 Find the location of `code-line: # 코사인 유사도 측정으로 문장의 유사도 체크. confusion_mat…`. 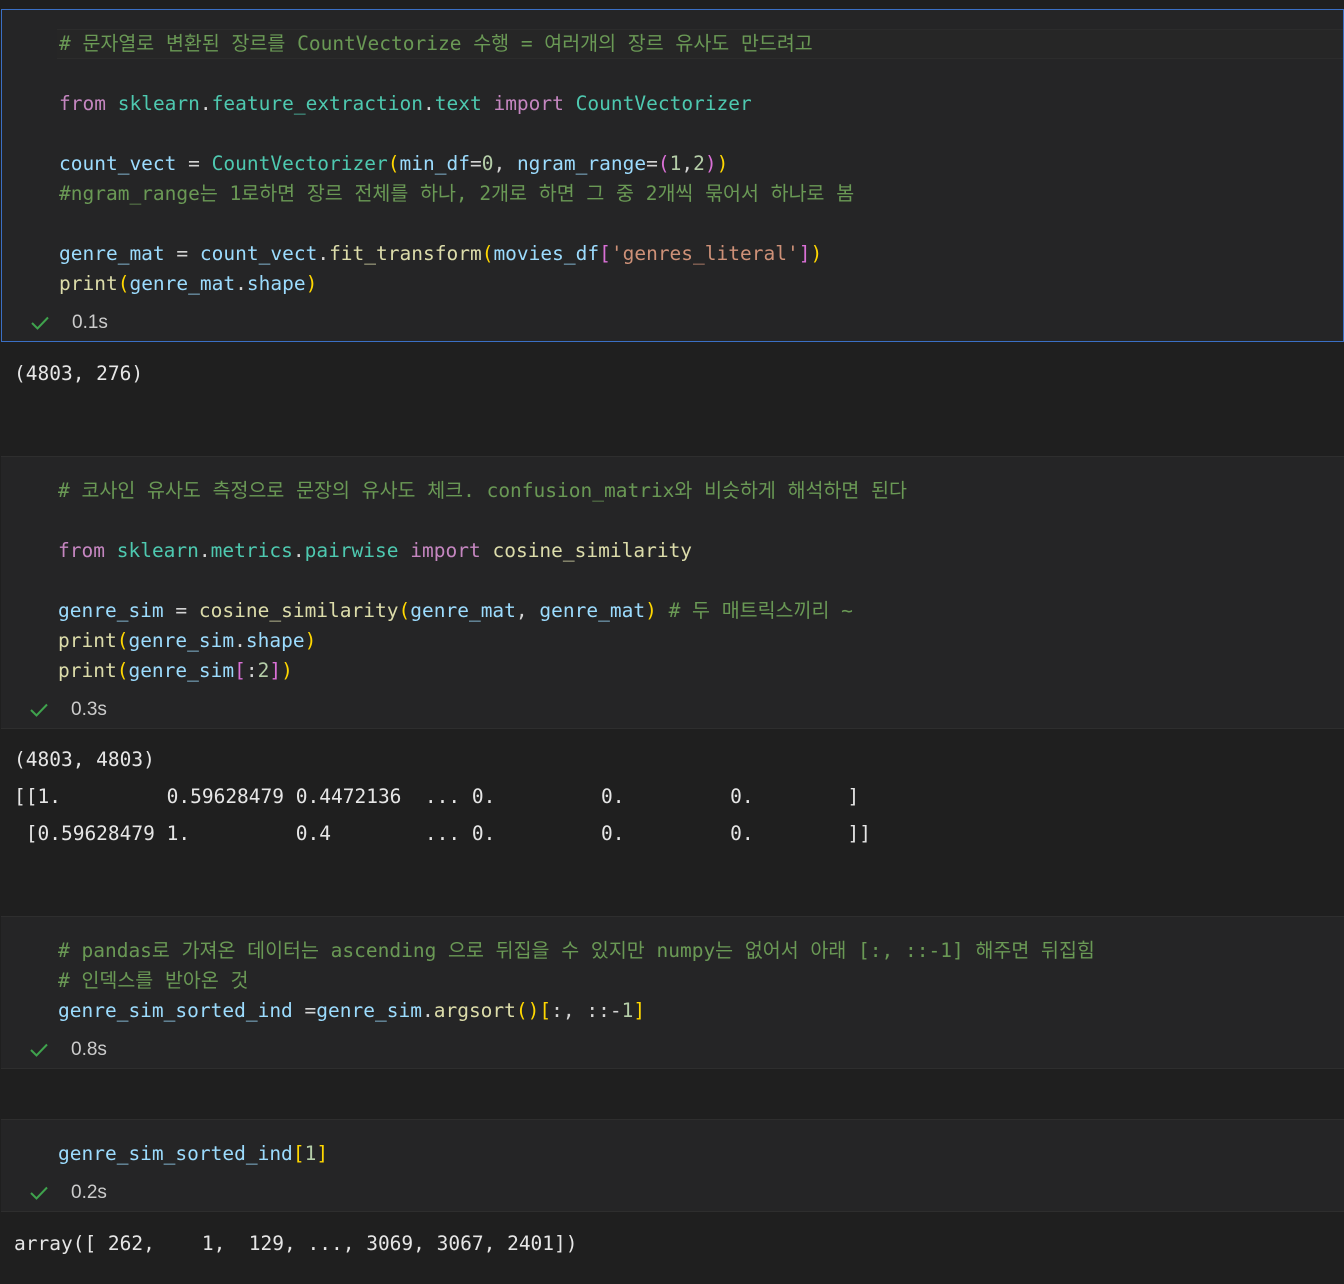

code-line: # 코사인 유사도 측정으로 문장의 유사도 체크. confusion_mat… is located at coordinates (482, 491).